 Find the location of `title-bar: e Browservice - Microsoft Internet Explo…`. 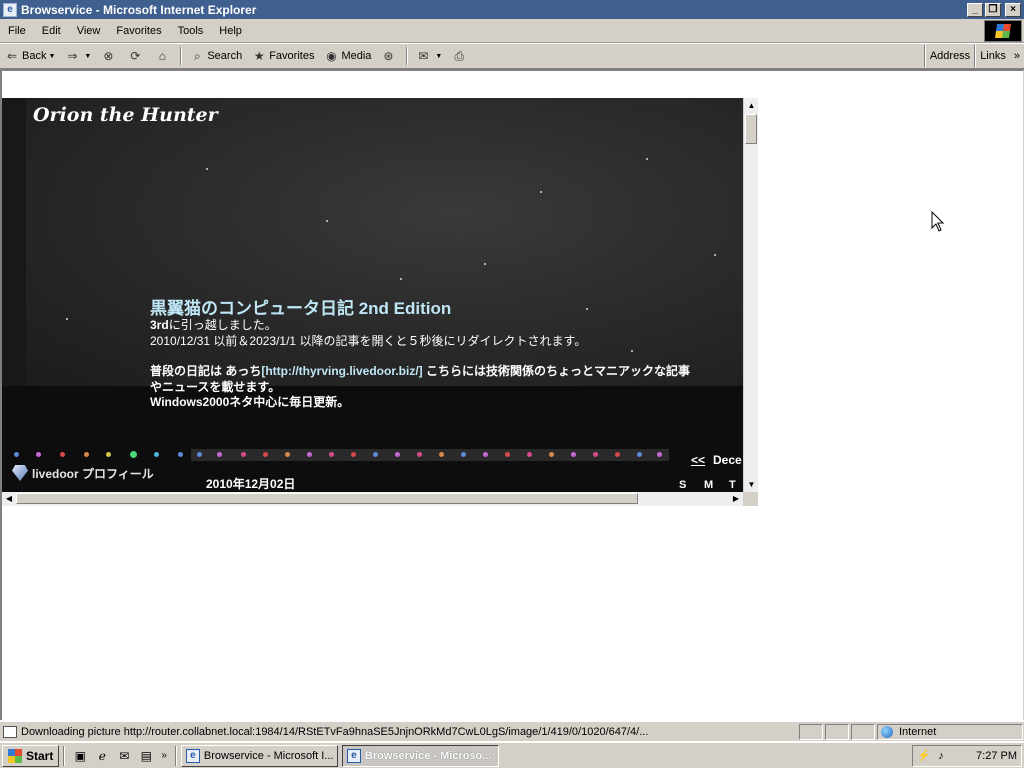

title-bar: e Browservice - Microsoft Internet Explo… is located at coordinates (512, 9).